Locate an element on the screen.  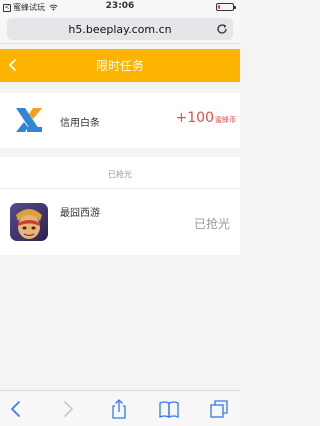
reward-amount: +100 is located at coordinates (194, 118).